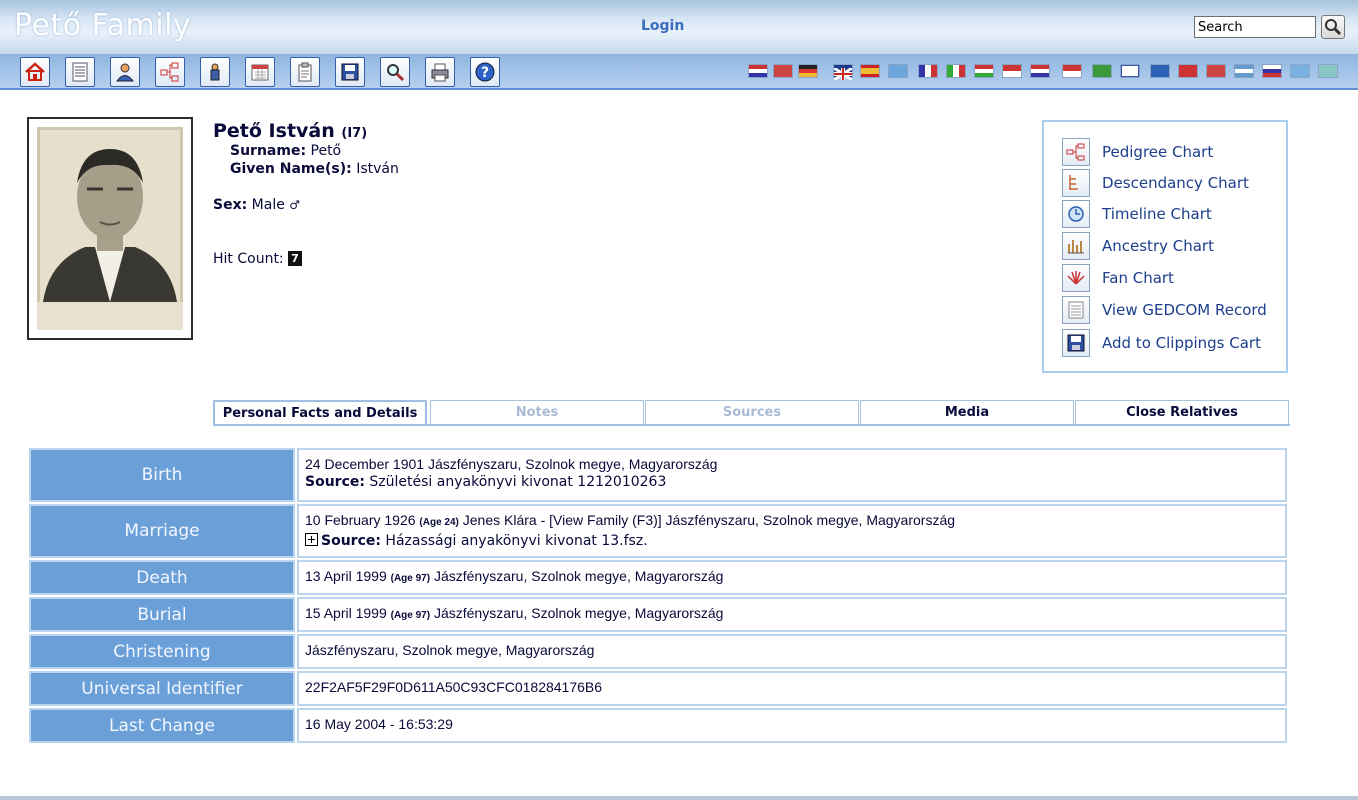 The width and height of the screenshot is (1358, 800). Describe the element at coordinates (1181, 343) in the screenshot. I see `clippings-cart-label: Add to Clippings Cart` at that location.